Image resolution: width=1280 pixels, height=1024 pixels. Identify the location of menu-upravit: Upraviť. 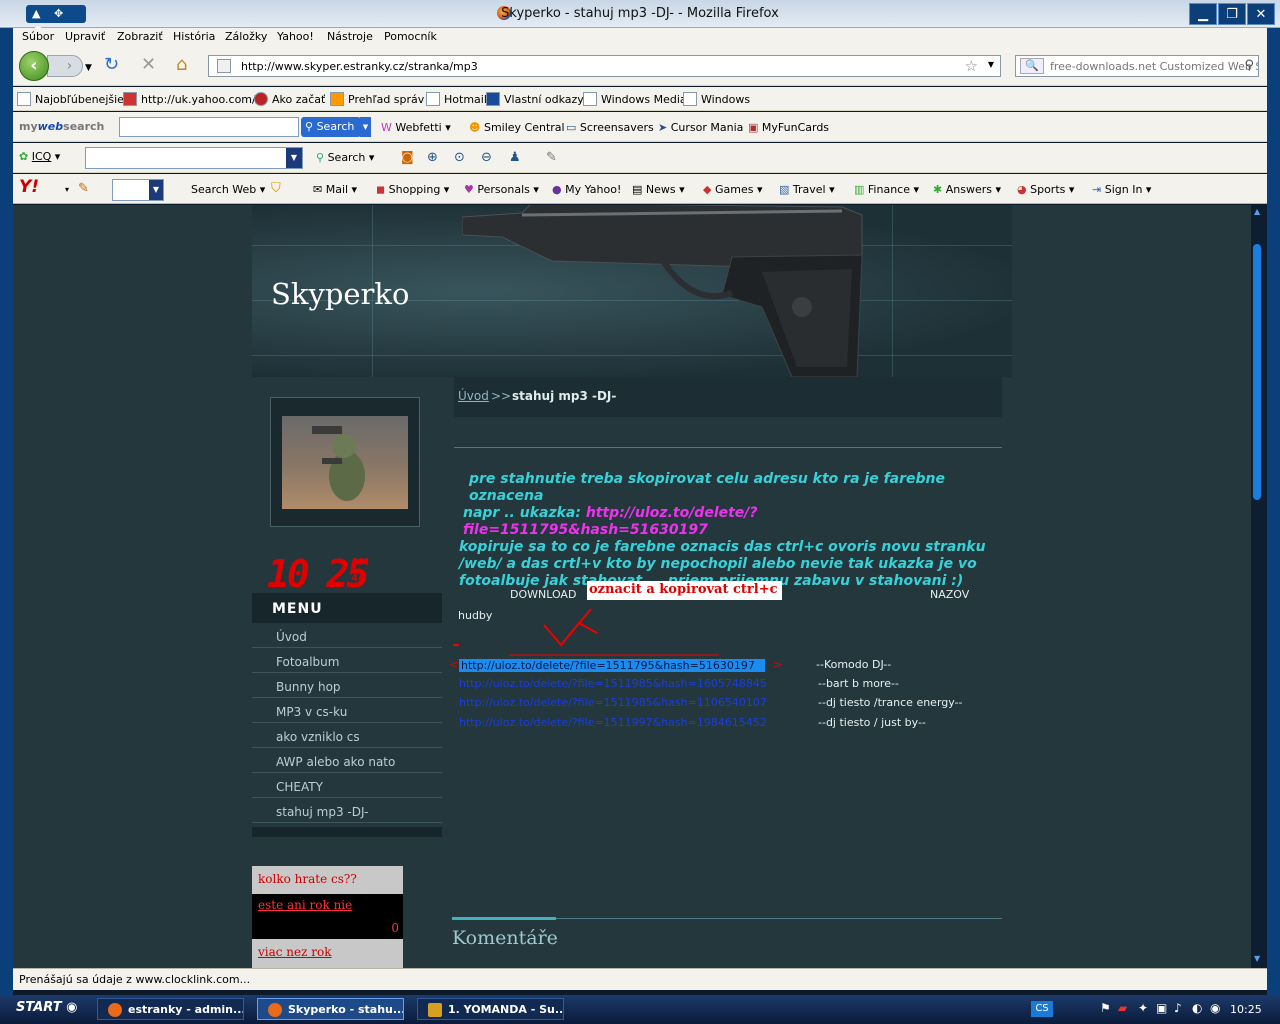
(85, 36).